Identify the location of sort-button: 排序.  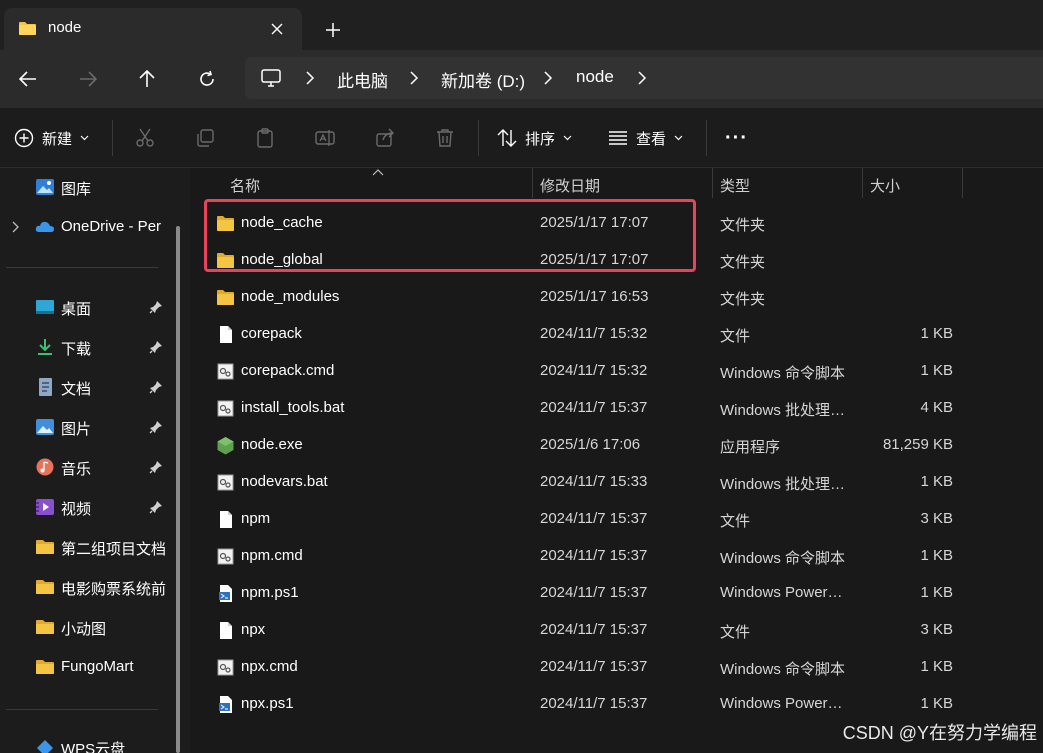
(534, 138).